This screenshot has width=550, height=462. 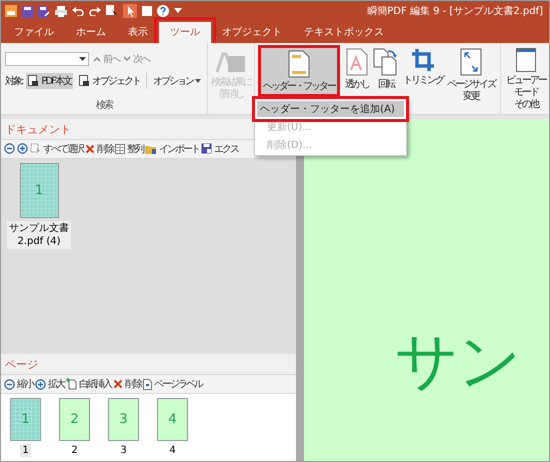 I want to click on options-dropdown: オプション, so click(x=176, y=81).